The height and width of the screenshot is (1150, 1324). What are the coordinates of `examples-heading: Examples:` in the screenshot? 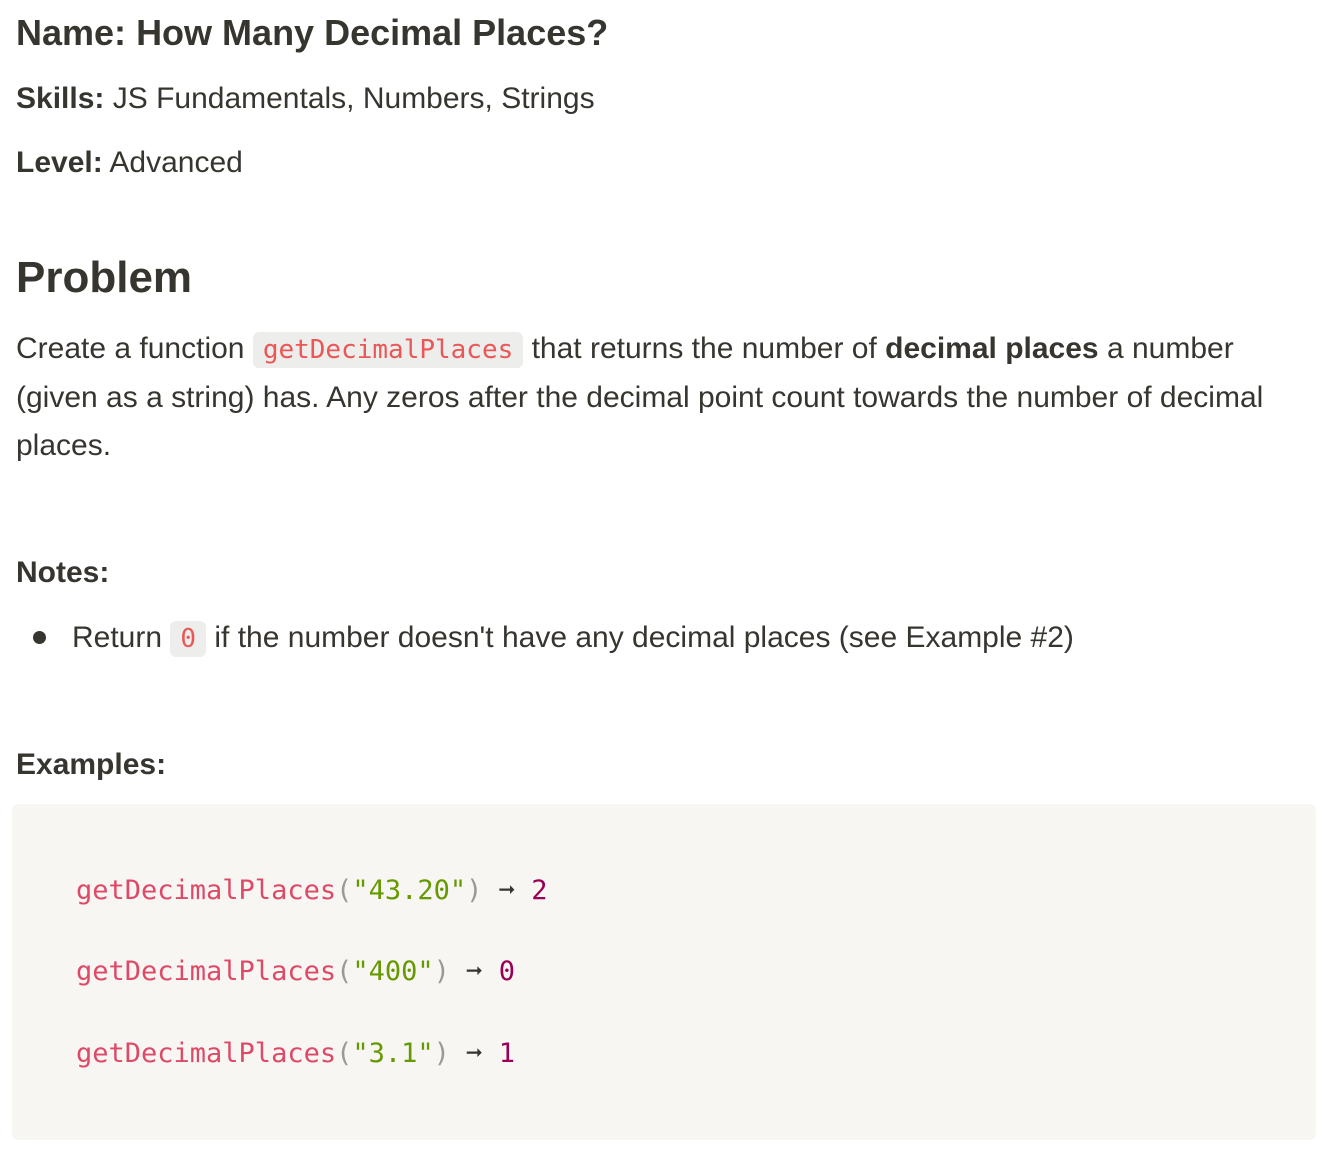 It's located at (91, 764).